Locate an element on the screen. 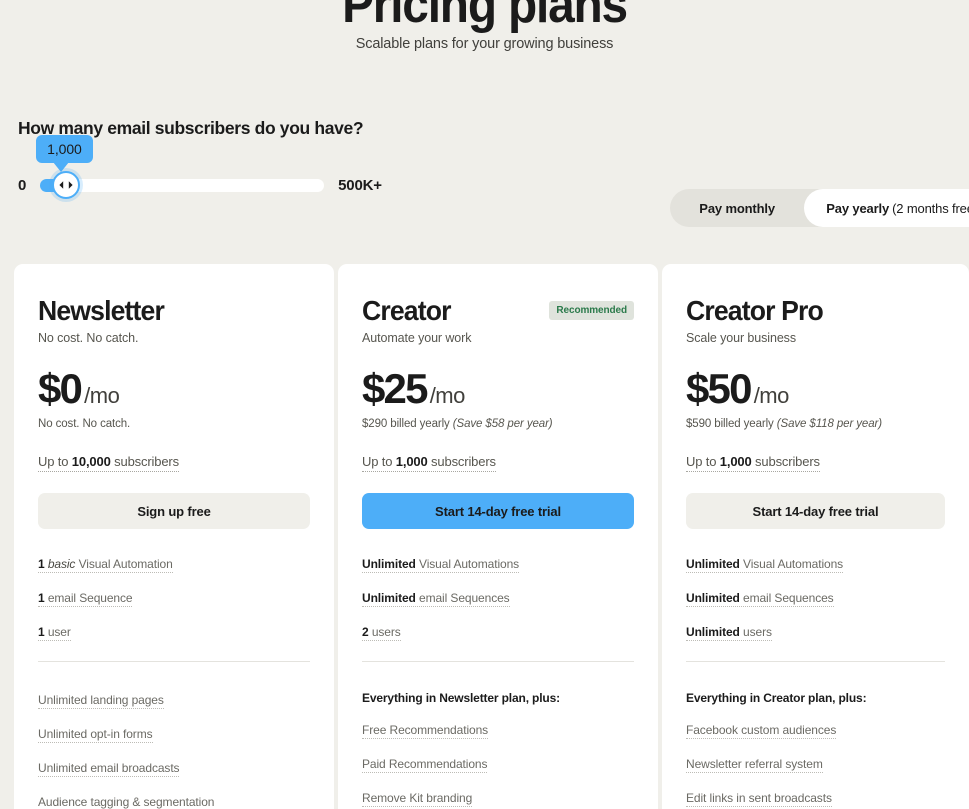 The width and height of the screenshot is (969, 809). limit-text: 1 user is located at coordinates (54, 633).